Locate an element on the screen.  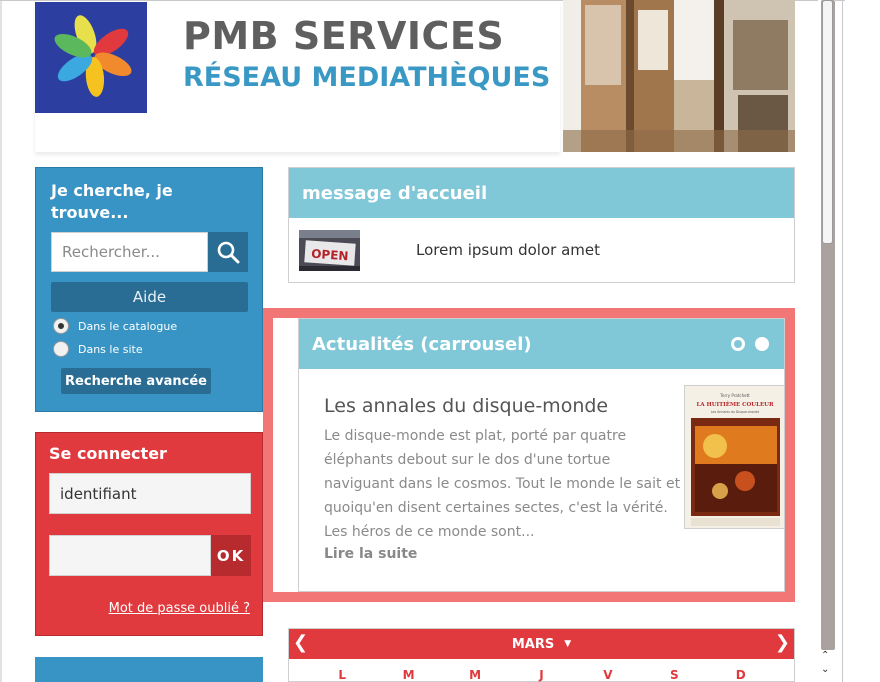
password-field is located at coordinates (130, 555).